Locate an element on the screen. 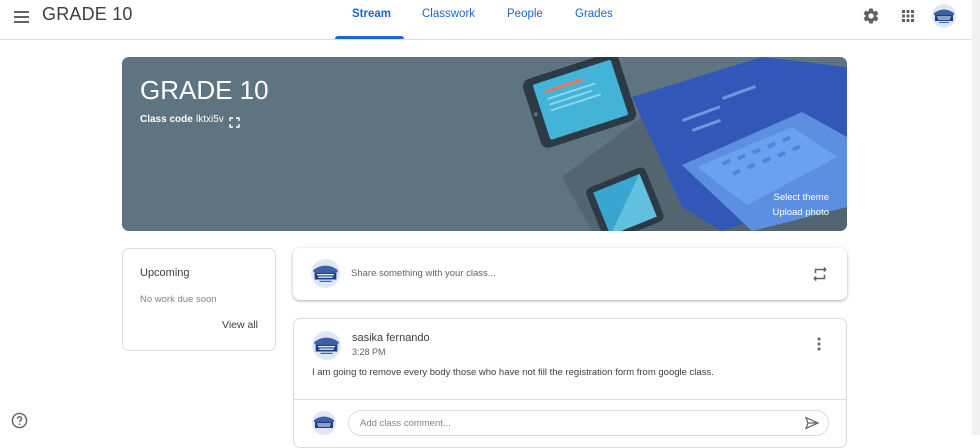 This screenshot has width=980, height=448. tab-people: People is located at coordinates (525, 14).